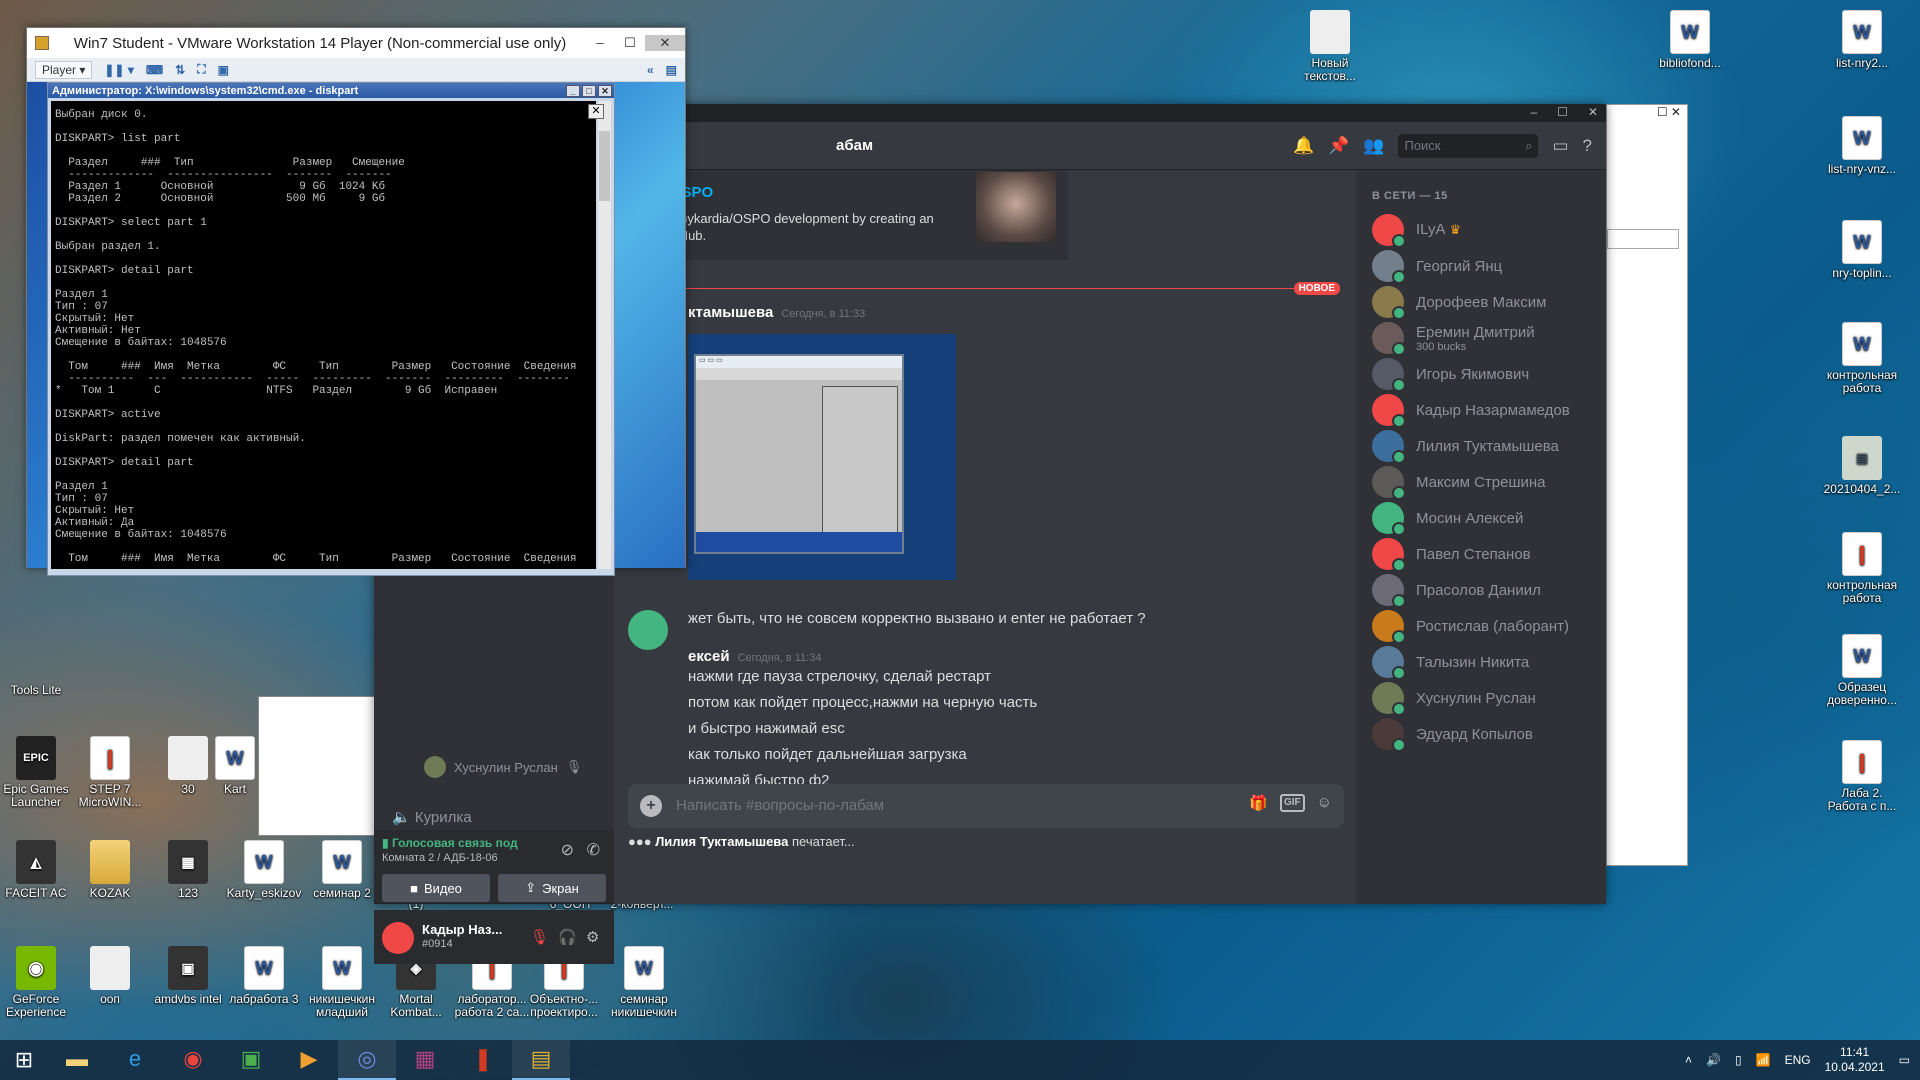 This screenshot has width=1920, height=1080. What do you see at coordinates (593, 850) in the screenshot?
I see `disconnect-icon: ✆` at bounding box center [593, 850].